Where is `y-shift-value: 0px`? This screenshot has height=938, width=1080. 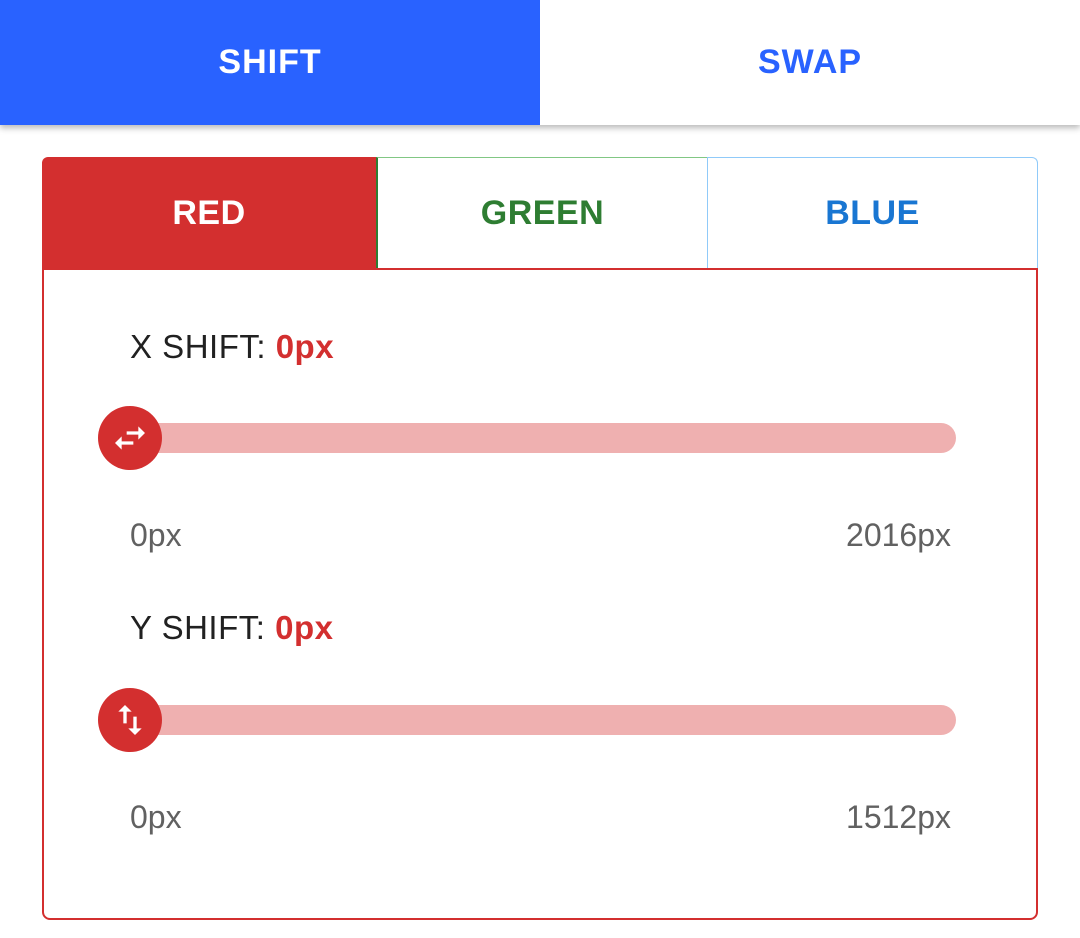
y-shift-value: 0px is located at coordinates (304, 627).